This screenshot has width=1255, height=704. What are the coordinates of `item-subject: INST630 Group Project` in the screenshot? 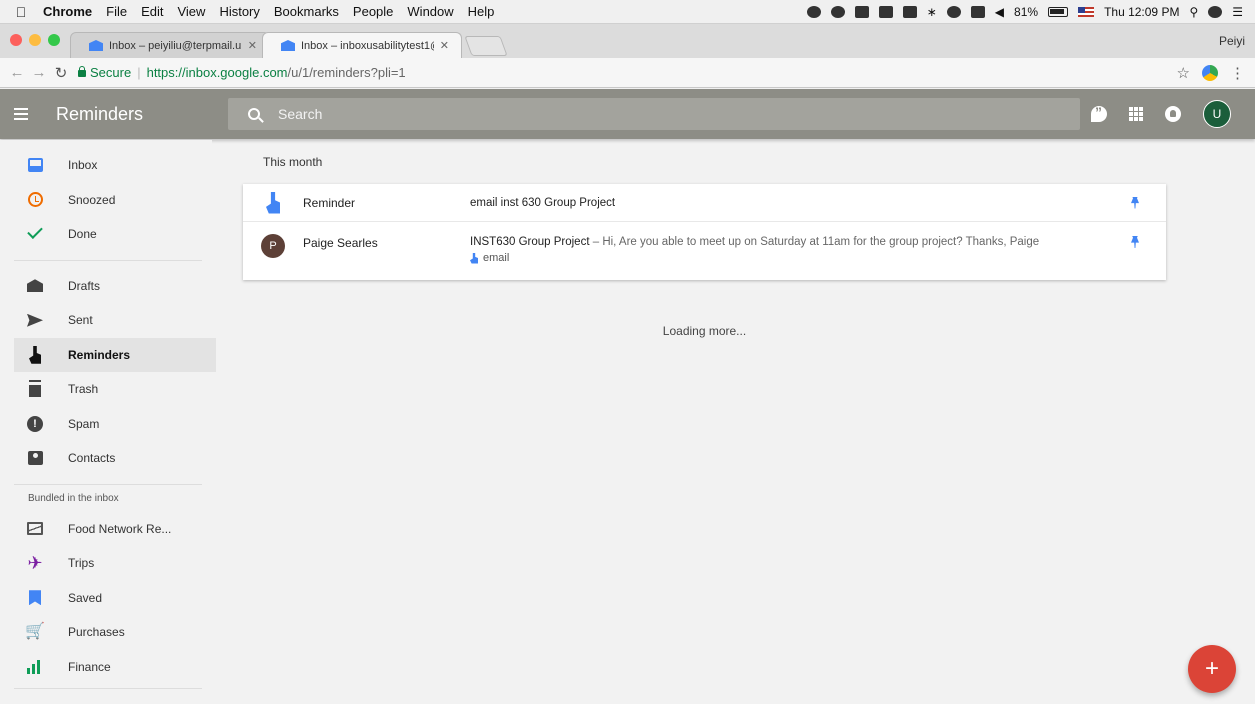 It's located at (530, 242).